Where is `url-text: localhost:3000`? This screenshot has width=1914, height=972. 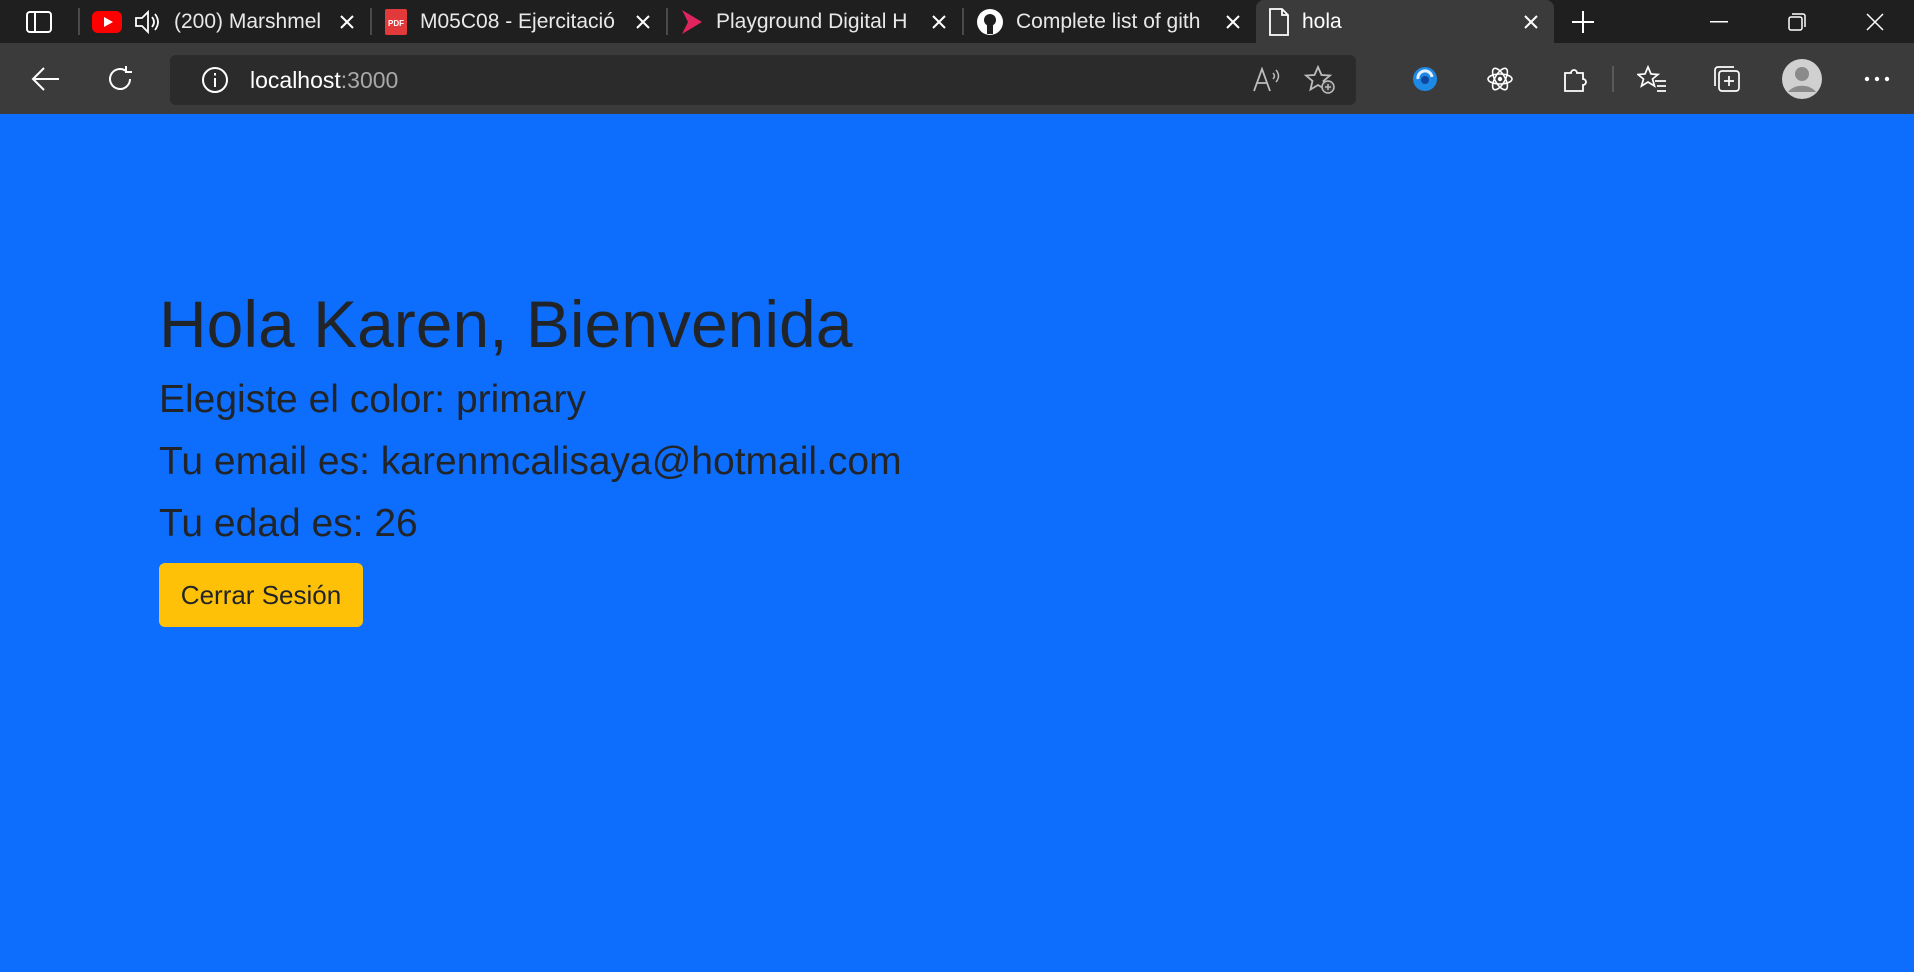
url-text: localhost:3000 is located at coordinates (324, 80).